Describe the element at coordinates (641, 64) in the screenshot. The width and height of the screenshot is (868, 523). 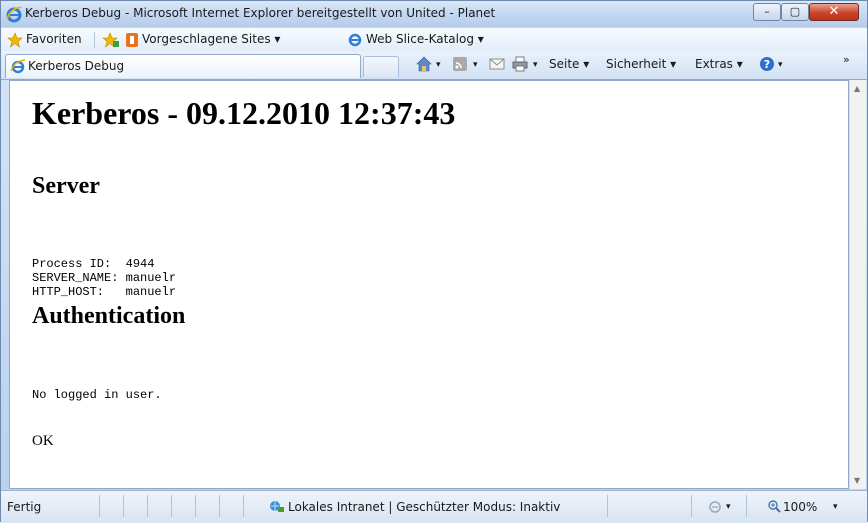
I see `safety-menu: Sicherheit ▾` at that location.